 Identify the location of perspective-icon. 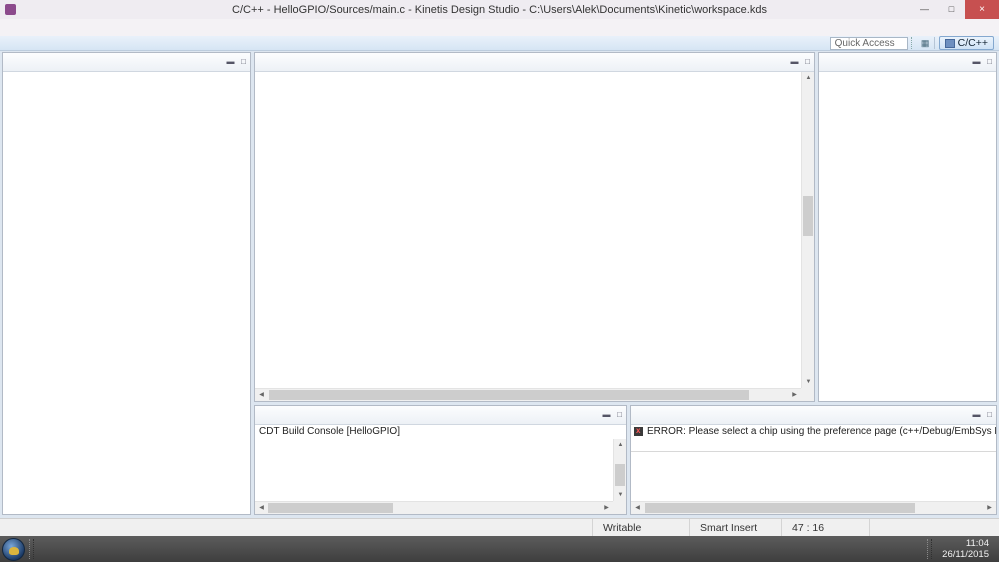
(949, 43).